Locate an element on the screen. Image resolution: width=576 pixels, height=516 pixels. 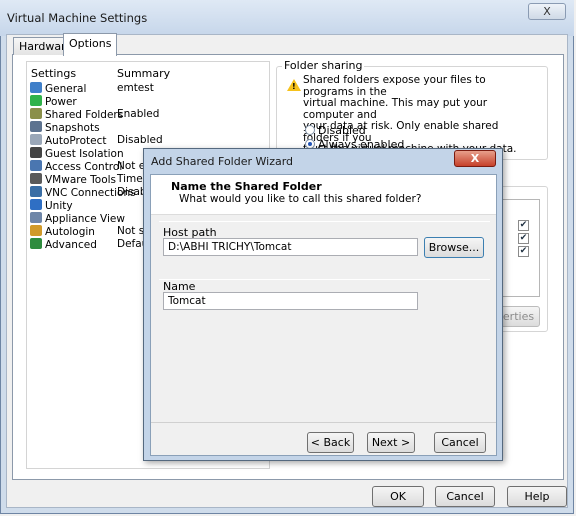
settings-row-label: Snapshots is located at coordinates (72, 128).